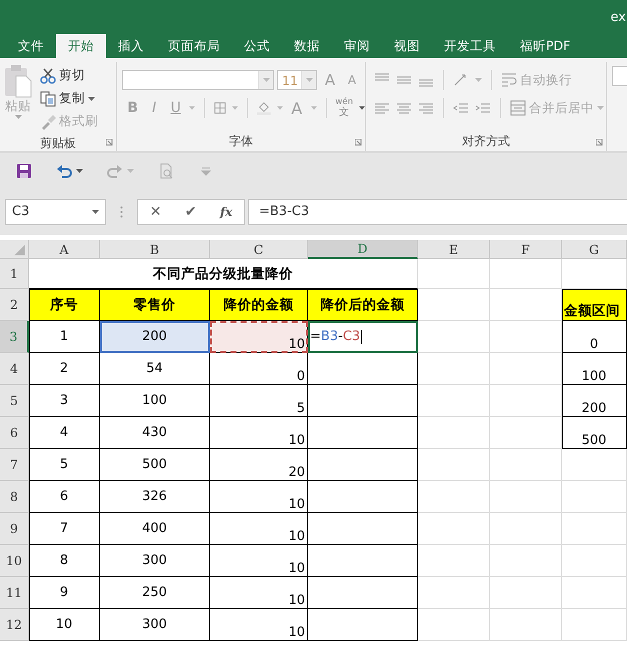 The width and height of the screenshot is (627, 665). Describe the element at coordinates (404, 80) in the screenshot. I see `align-middle-icon` at that location.